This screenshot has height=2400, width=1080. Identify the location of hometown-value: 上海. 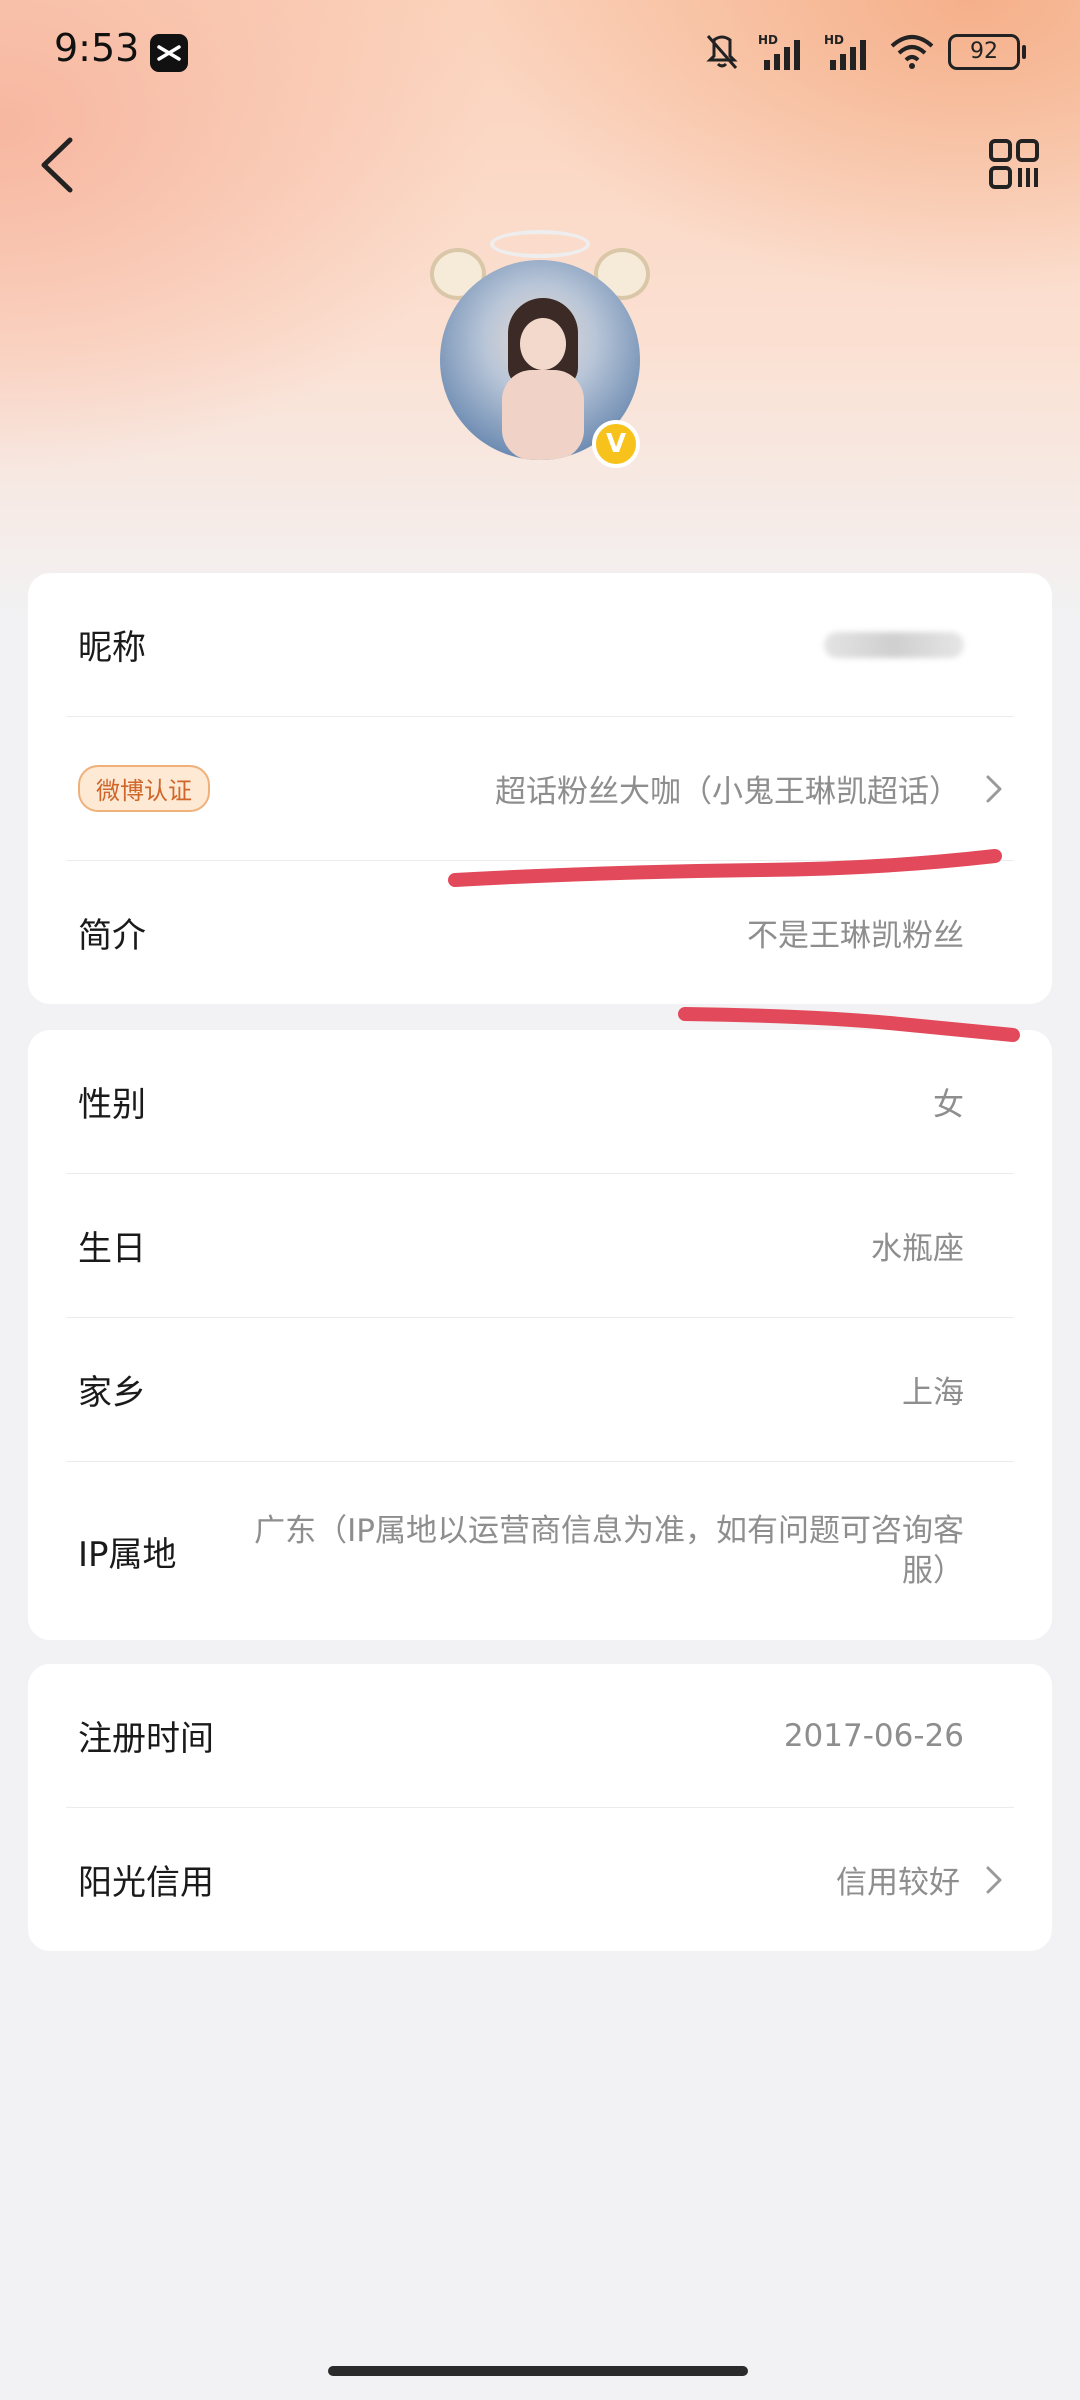
(933, 1393).